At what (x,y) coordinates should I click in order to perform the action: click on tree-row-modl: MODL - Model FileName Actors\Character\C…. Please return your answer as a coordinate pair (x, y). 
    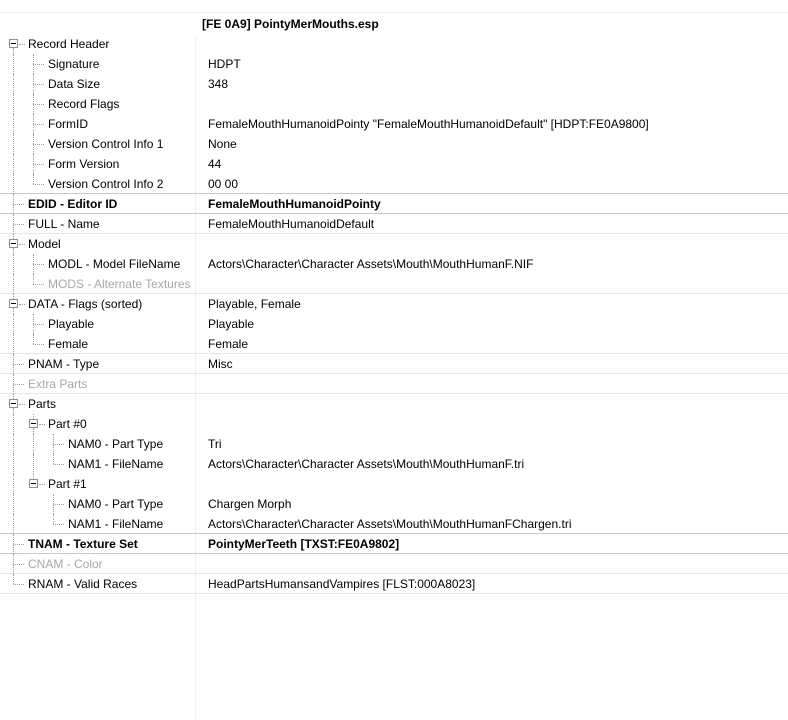
    Looking at the image, I should click on (394, 264).